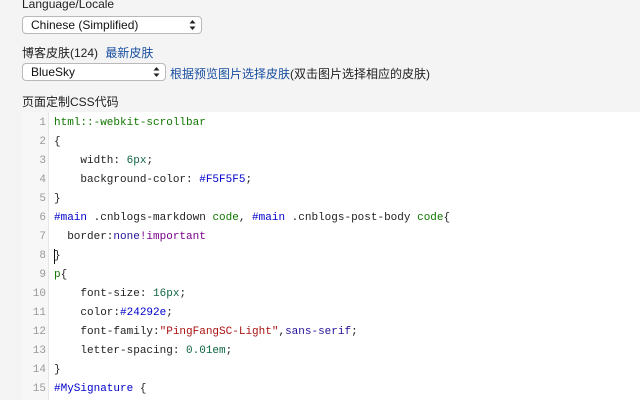 The width and height of the screenshot is (640, 400). What do you see at coordinates (120, 351) in the screenshot?
I see `code-token: letter-spacing:` at bounding box center [120, 351].